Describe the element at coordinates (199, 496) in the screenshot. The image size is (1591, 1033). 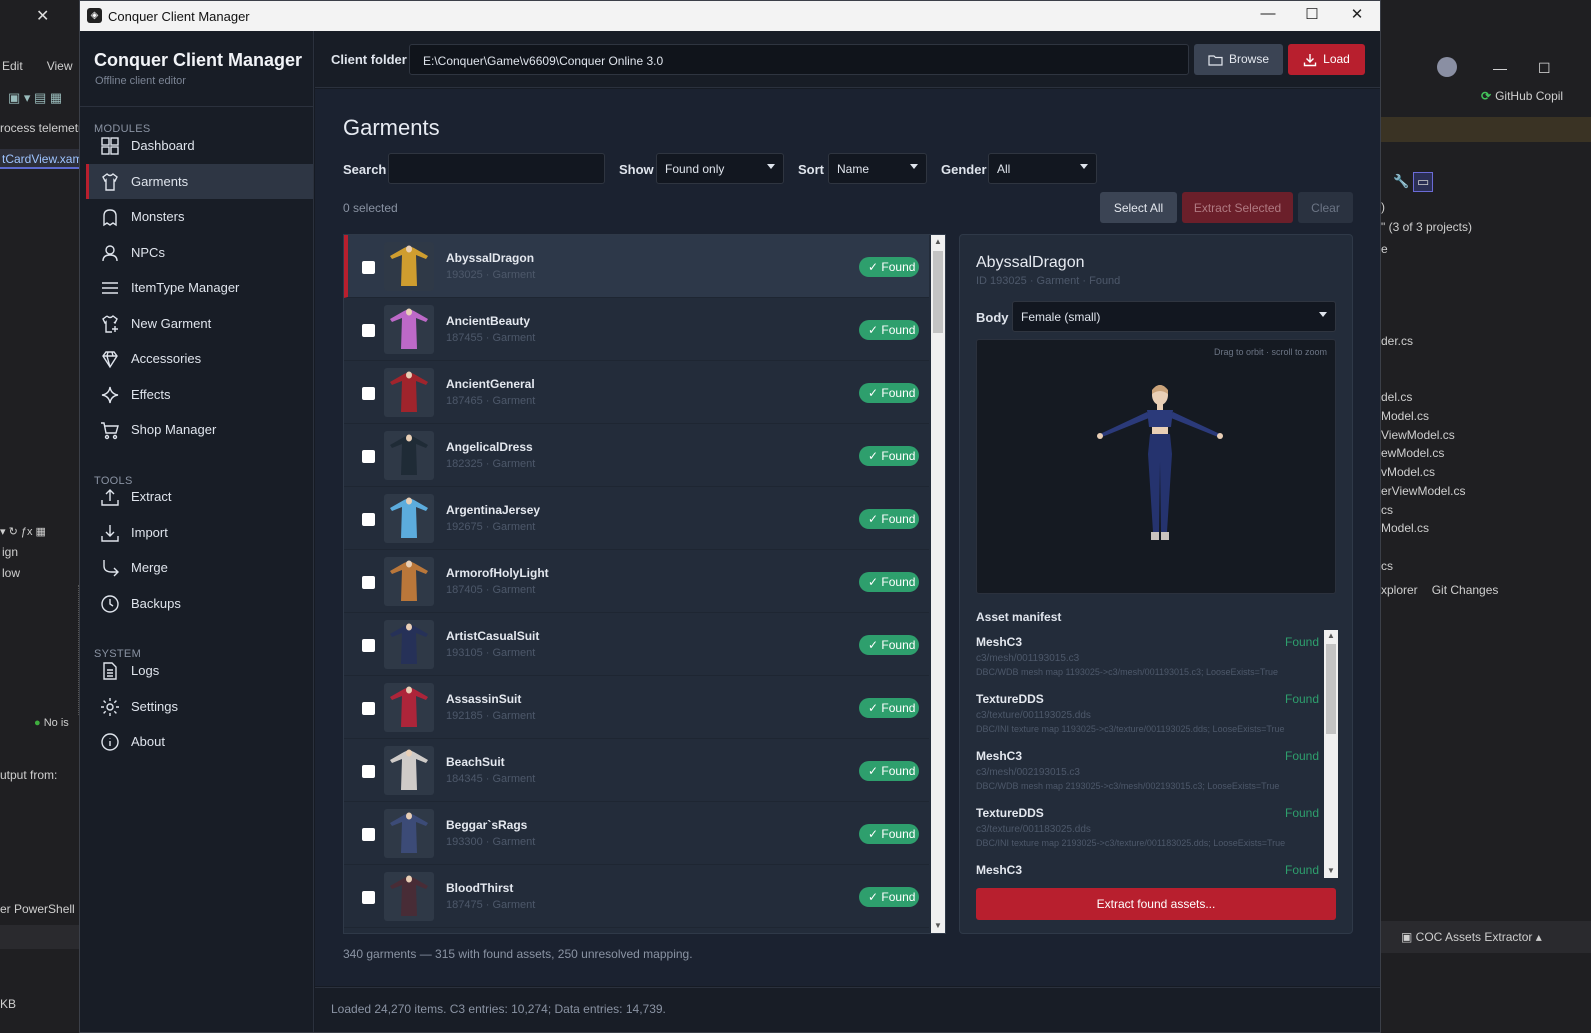
I see `sidebar-item-extract: Extract` at that location.